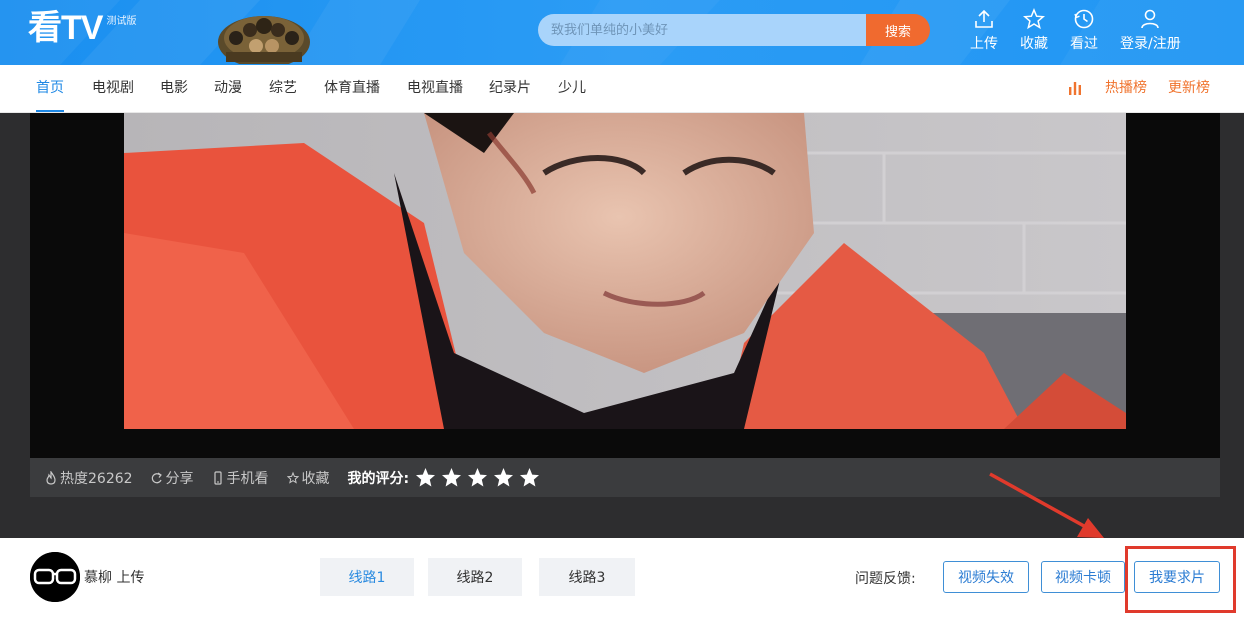 The height and width of the screenshot is (637, 1244). I want to click on nav-tv-series: 电视剧, so click(113, 88).